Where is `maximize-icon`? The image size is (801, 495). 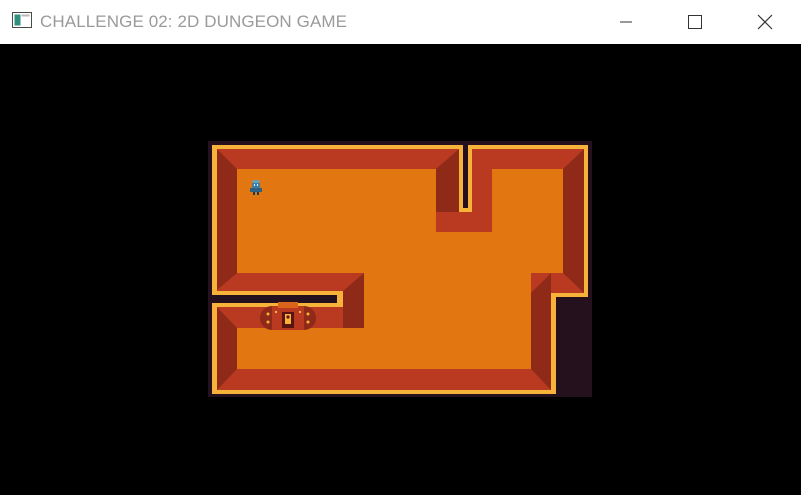
maximize-icon is located at coordinates (695, 22).